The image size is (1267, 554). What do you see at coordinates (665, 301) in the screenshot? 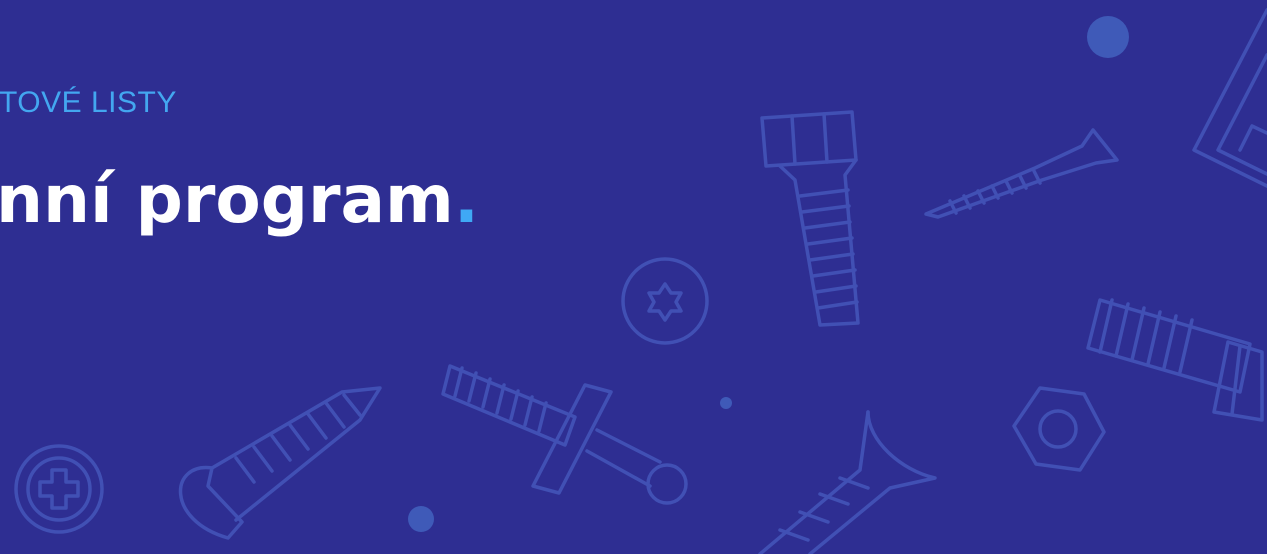
I see `torx-screw-head-icon` at bounding box center [665, 301].